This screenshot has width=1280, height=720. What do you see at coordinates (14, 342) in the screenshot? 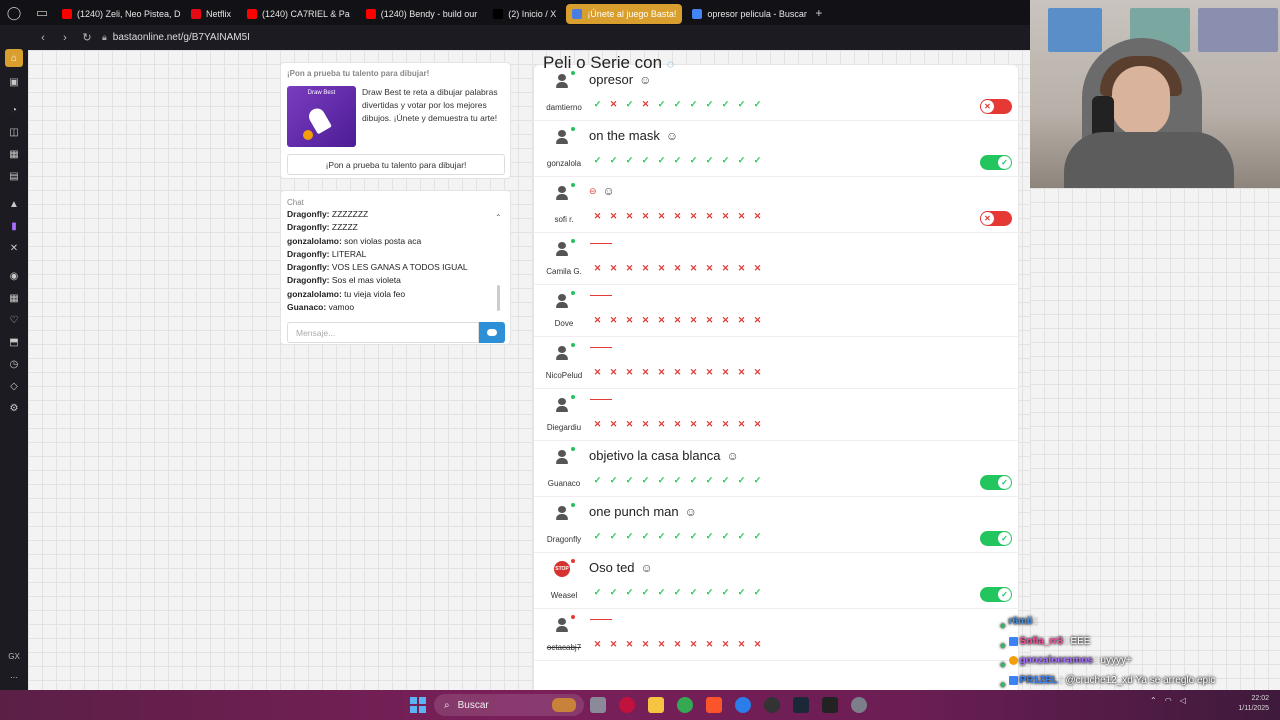
I see `bookmark-icon: ⬒` at bounding box center [14, 342].